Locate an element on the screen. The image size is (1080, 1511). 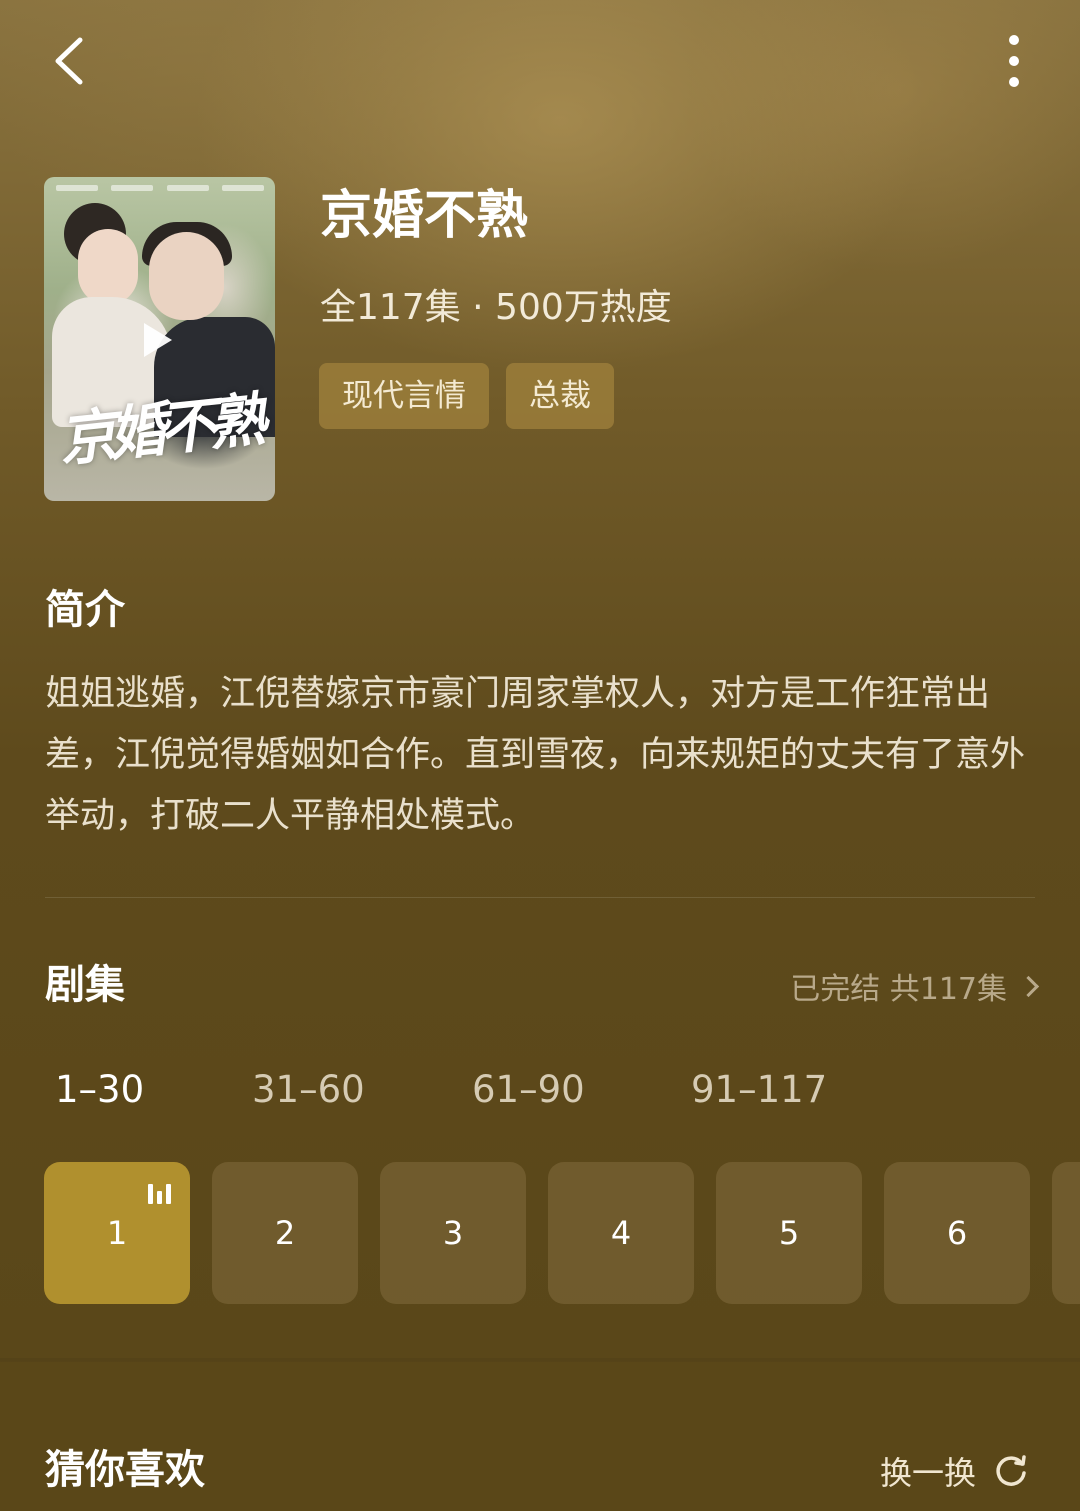
episode-tile: 5 is located at coordinates (789, 1233).